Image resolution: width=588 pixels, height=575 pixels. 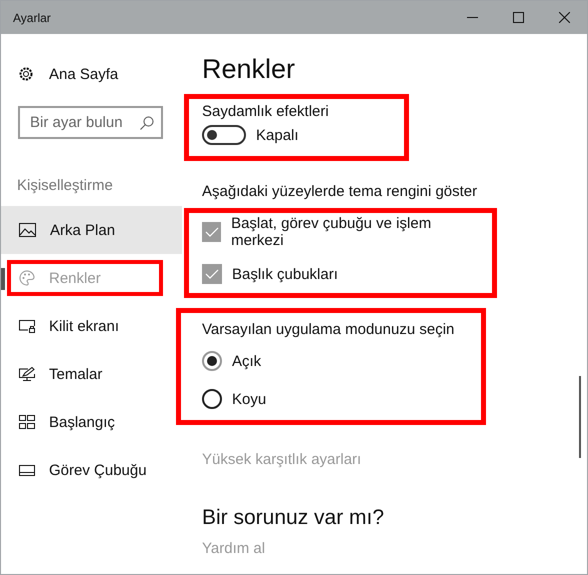 What do you see at coordinates (340, 191) in the screenshot?
I see `setting-label: Aşağıdaki yüzeylerde tema rengini göster` at bounding box center [340, 191].